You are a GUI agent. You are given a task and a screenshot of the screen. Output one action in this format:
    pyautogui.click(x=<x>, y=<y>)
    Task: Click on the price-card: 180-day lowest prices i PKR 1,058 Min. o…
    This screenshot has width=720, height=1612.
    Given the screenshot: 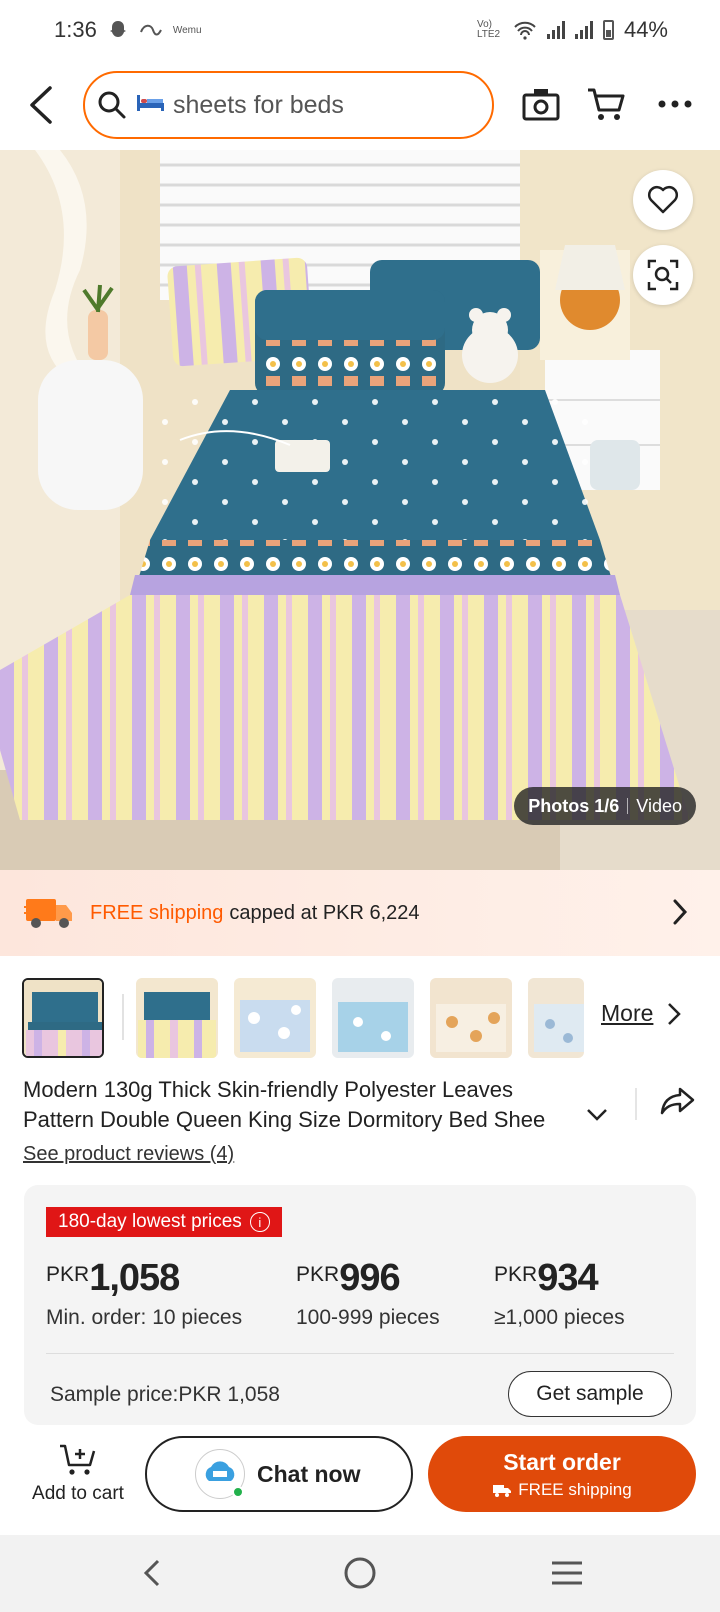 What is the action you would take?
    pyautogui.click(x=360, y=1305)
    